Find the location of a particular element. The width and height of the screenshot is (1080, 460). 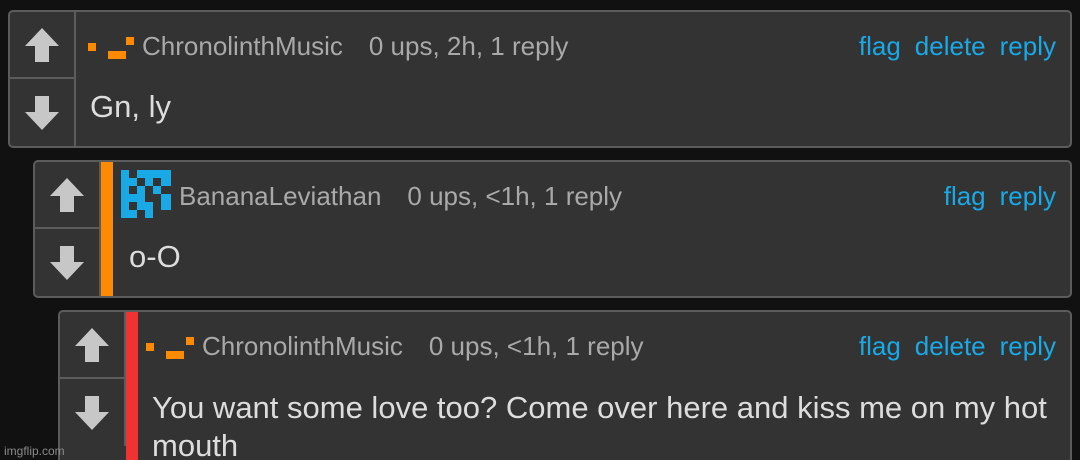

comment-meta: 0 ups, 2h, 1 reply is located at coordinates (468, 45).